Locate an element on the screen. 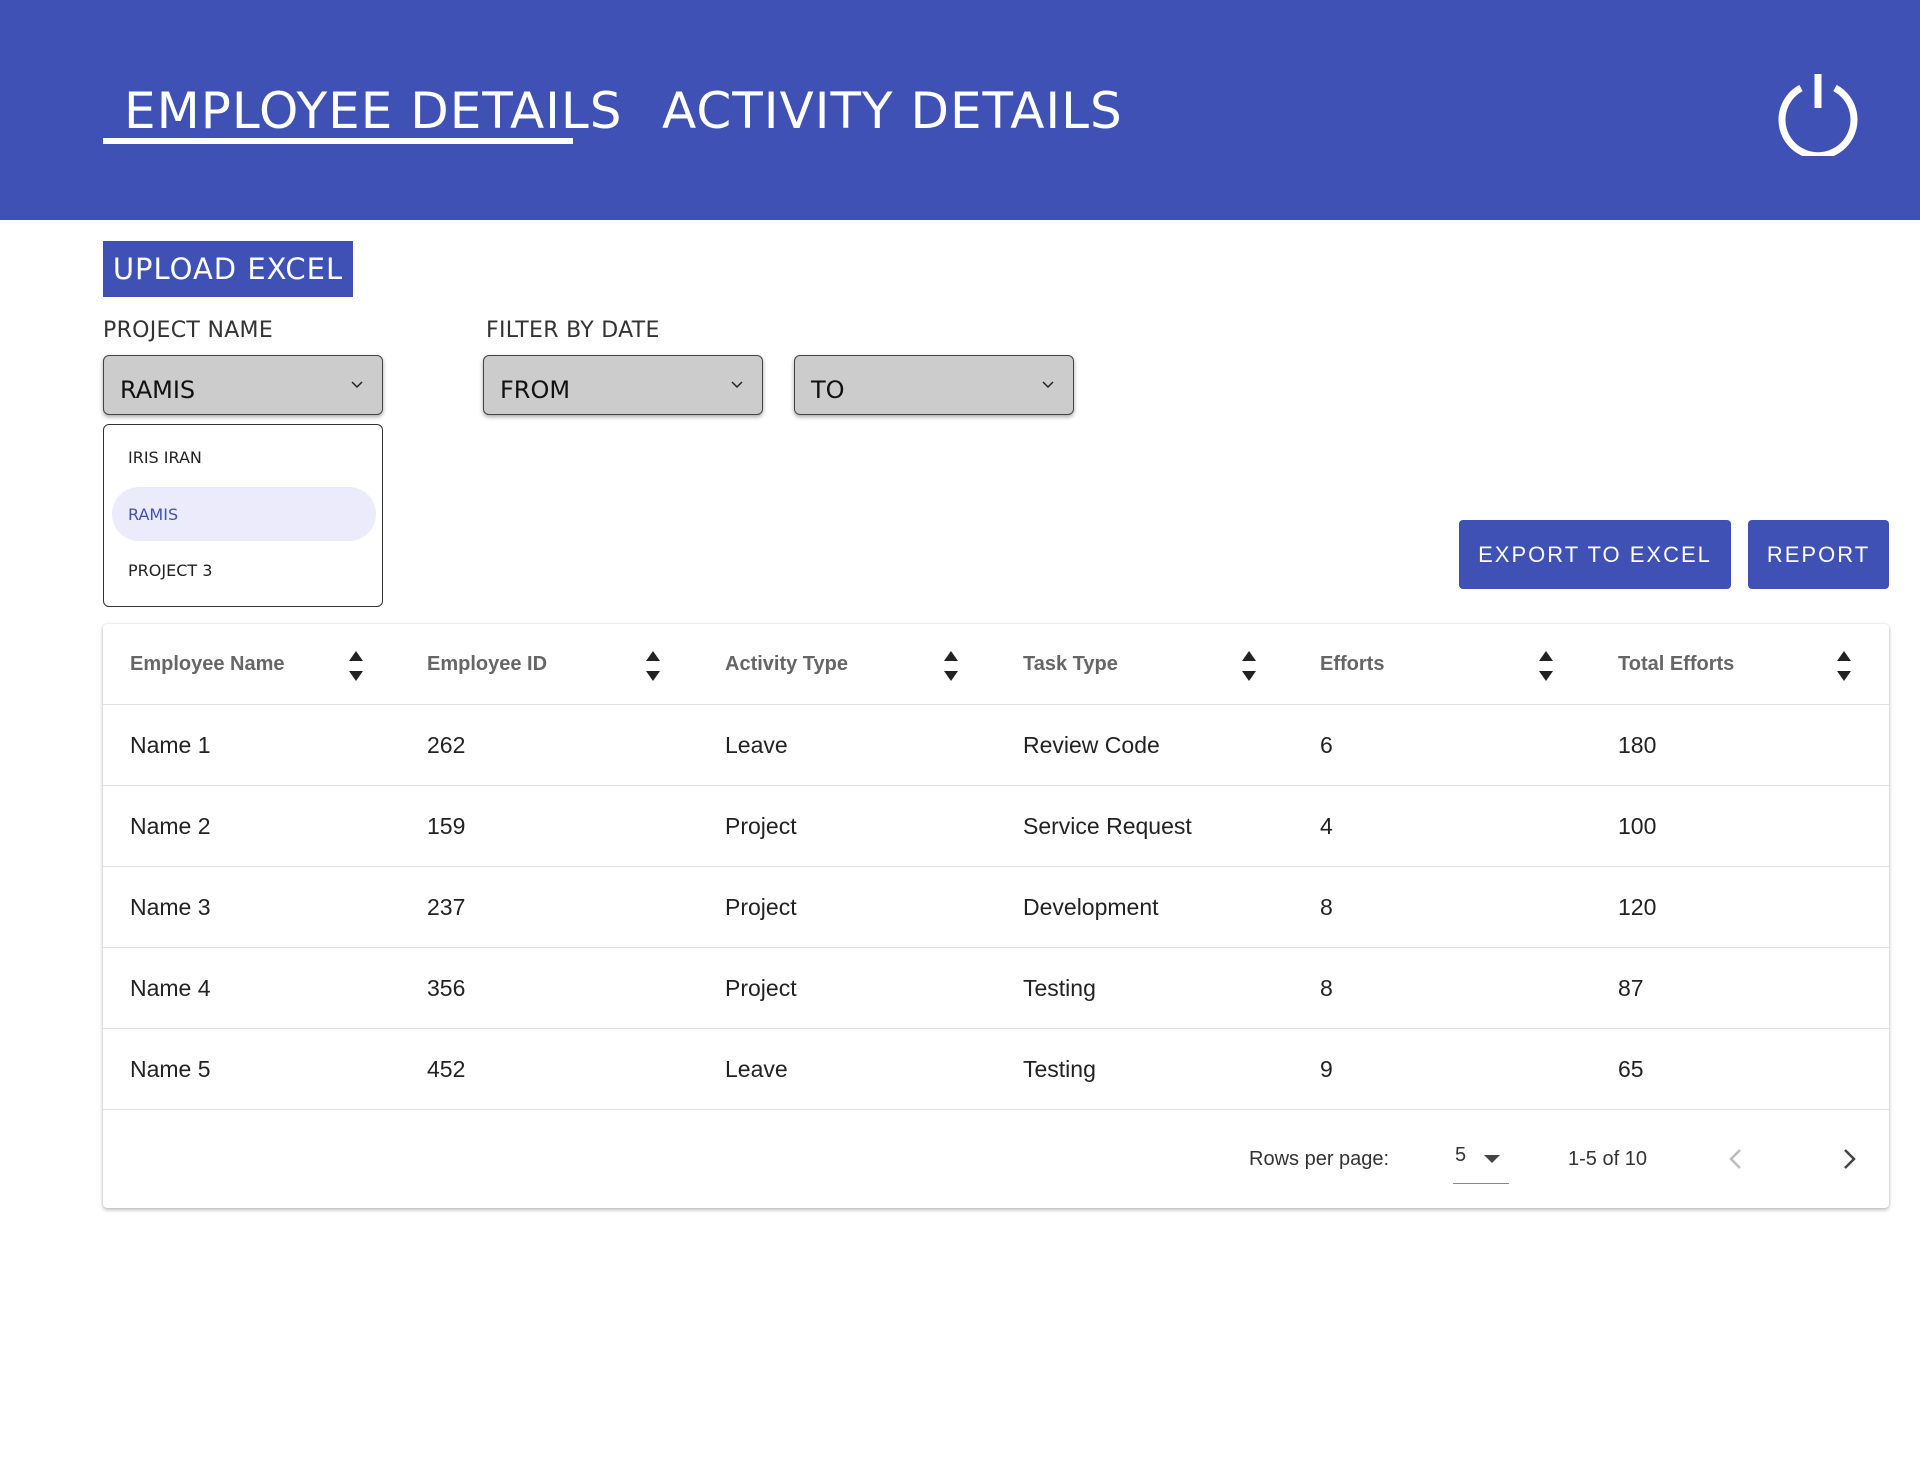  cell-employee-name: Name 3 is located at coordinates (170, 907).